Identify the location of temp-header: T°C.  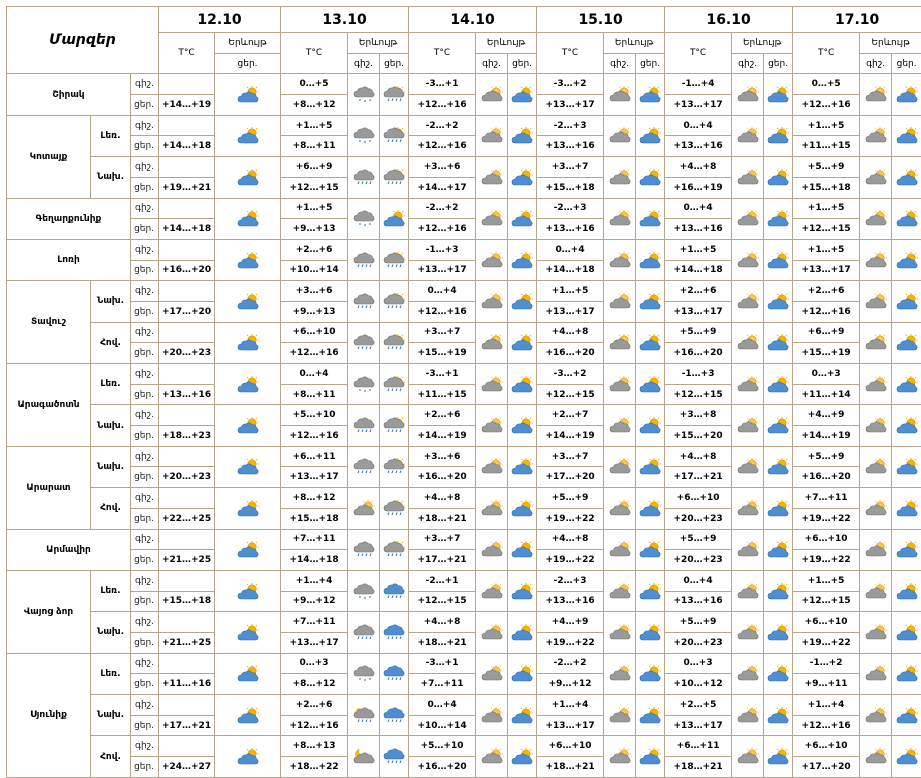
(698, 53).